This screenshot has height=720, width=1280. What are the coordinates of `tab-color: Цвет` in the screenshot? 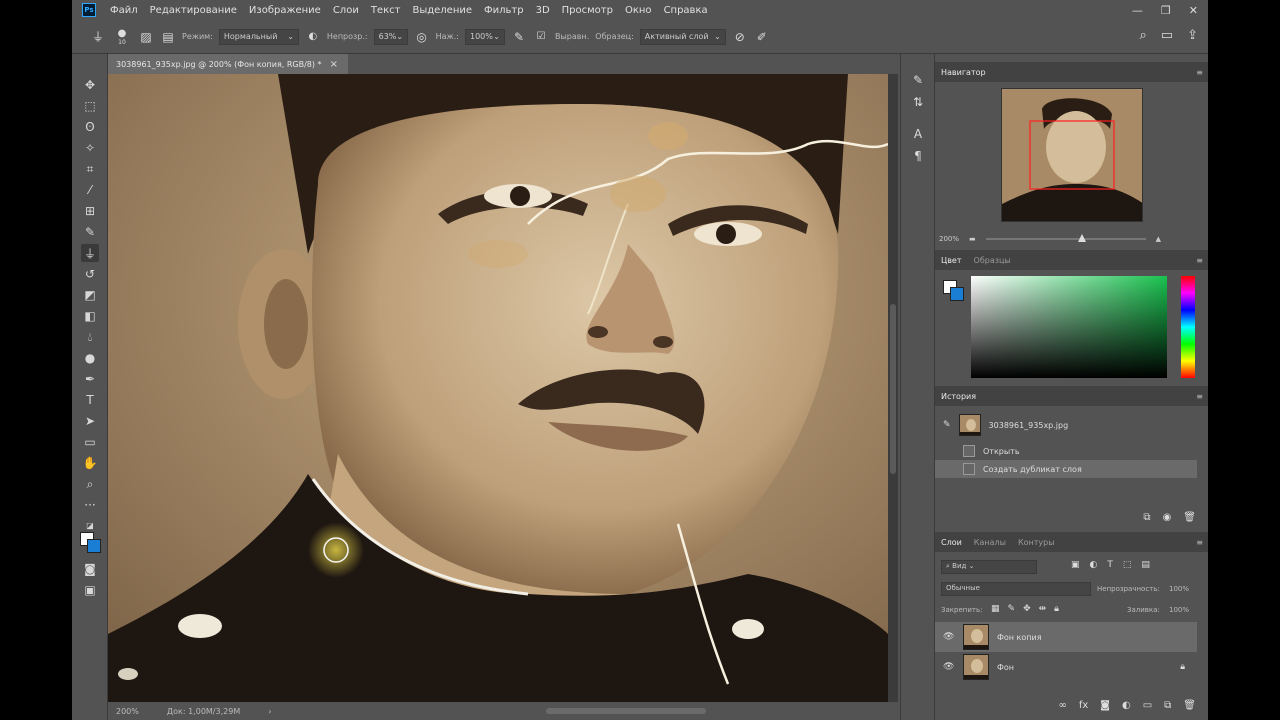 It's located at (951, 260).